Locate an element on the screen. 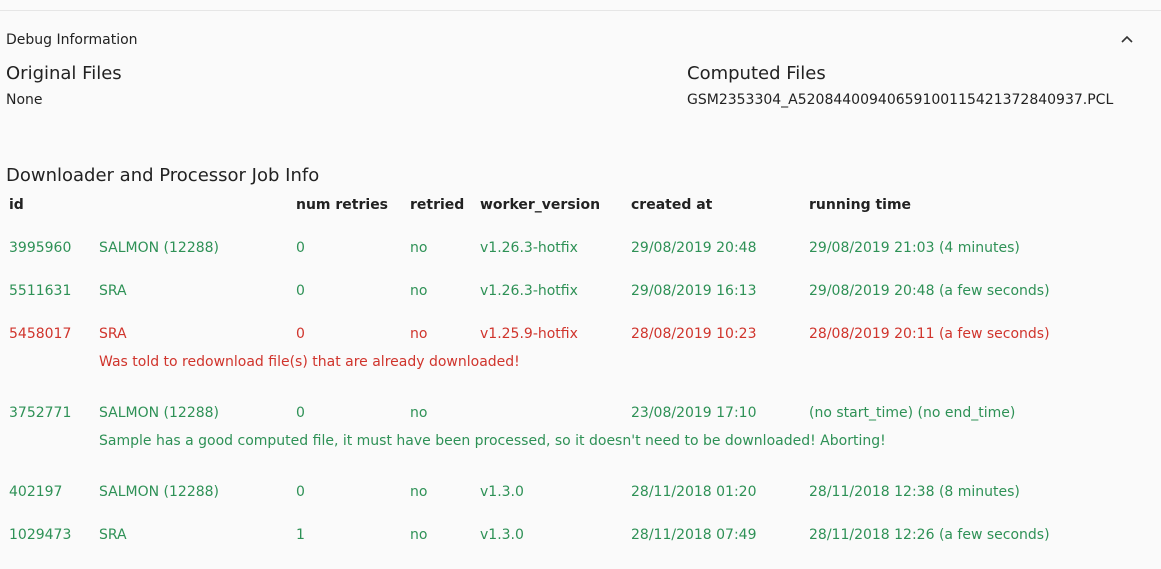 Image resolution: width=1161 pixels, height=569 pixels. job-id-link: 402197 is located at coordinates (35, 492).